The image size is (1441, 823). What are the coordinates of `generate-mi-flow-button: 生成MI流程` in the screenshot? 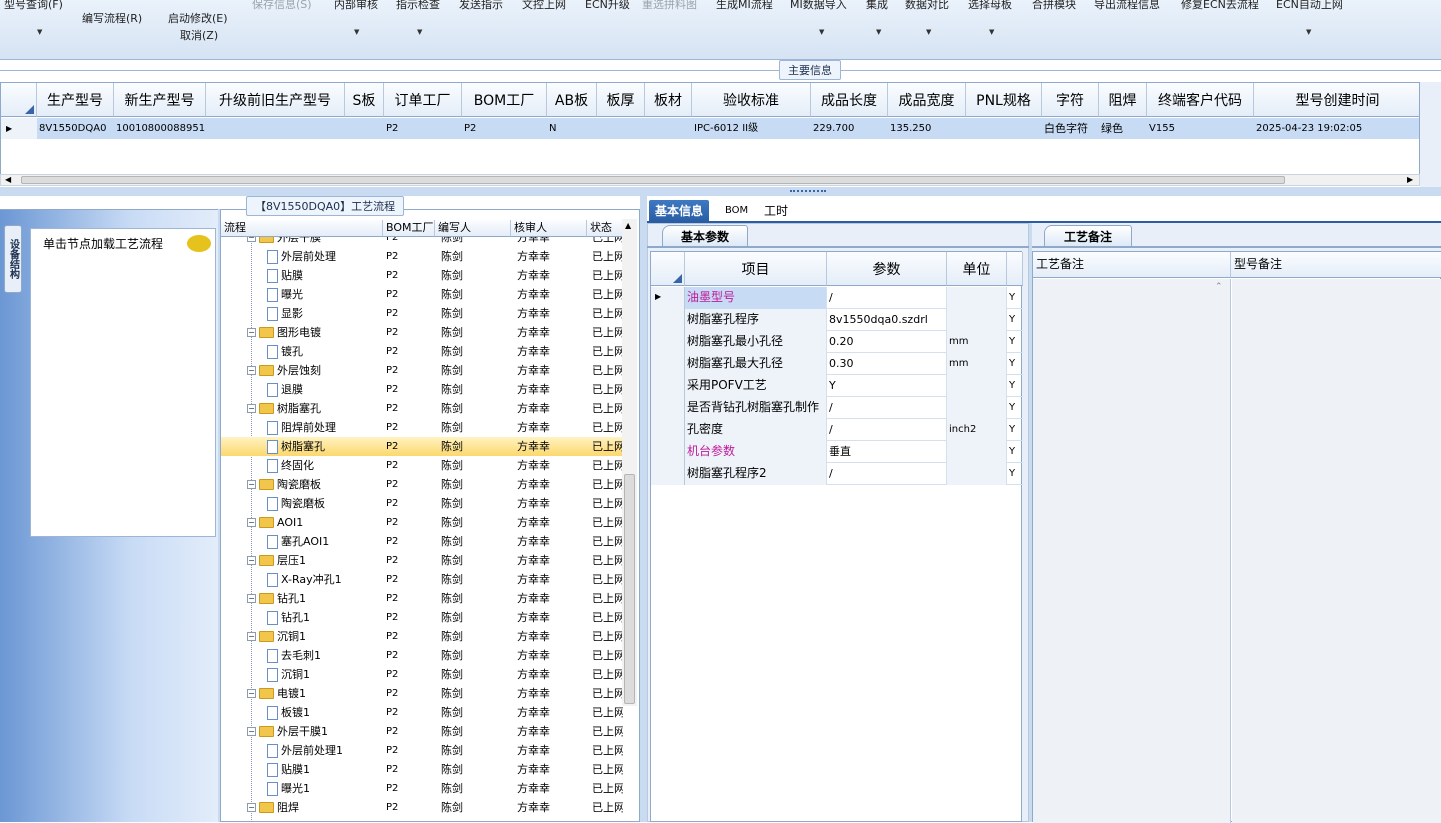 It's located at (744, 6).